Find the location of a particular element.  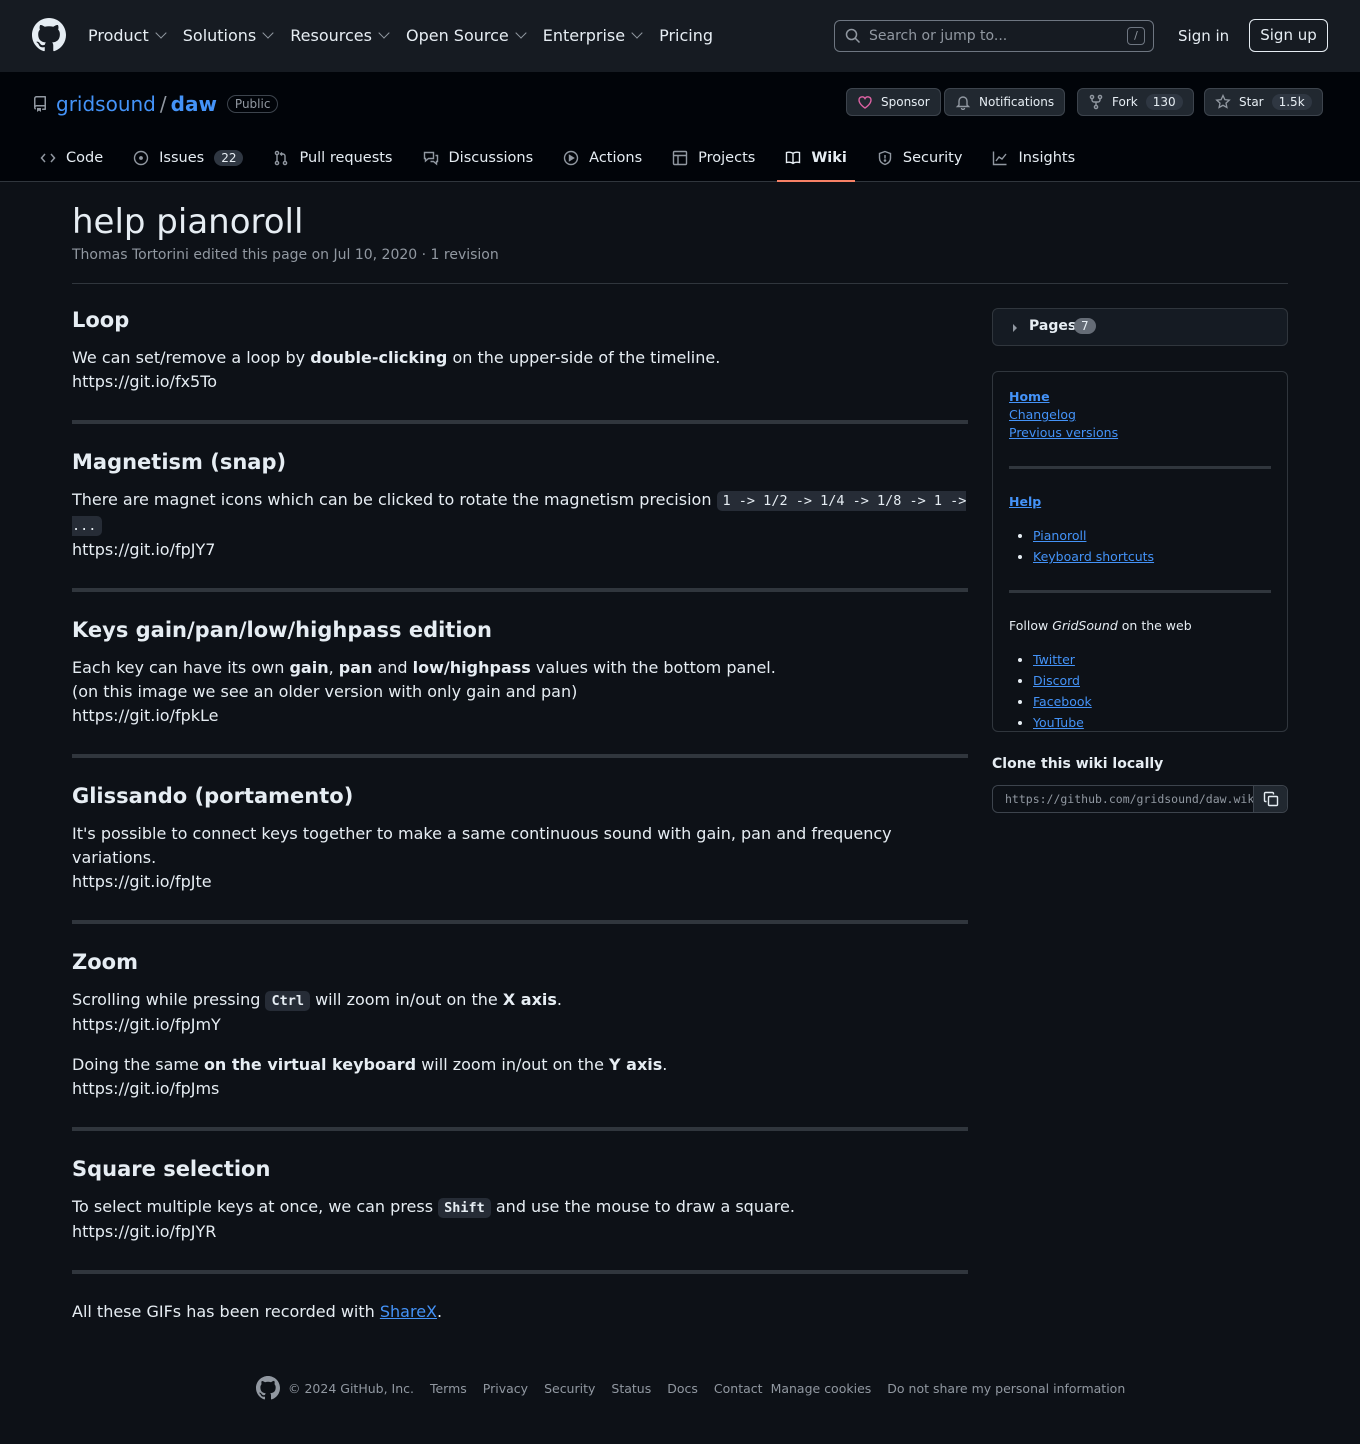

nav-solutions: Solutions is located at coordinates (228, 35).